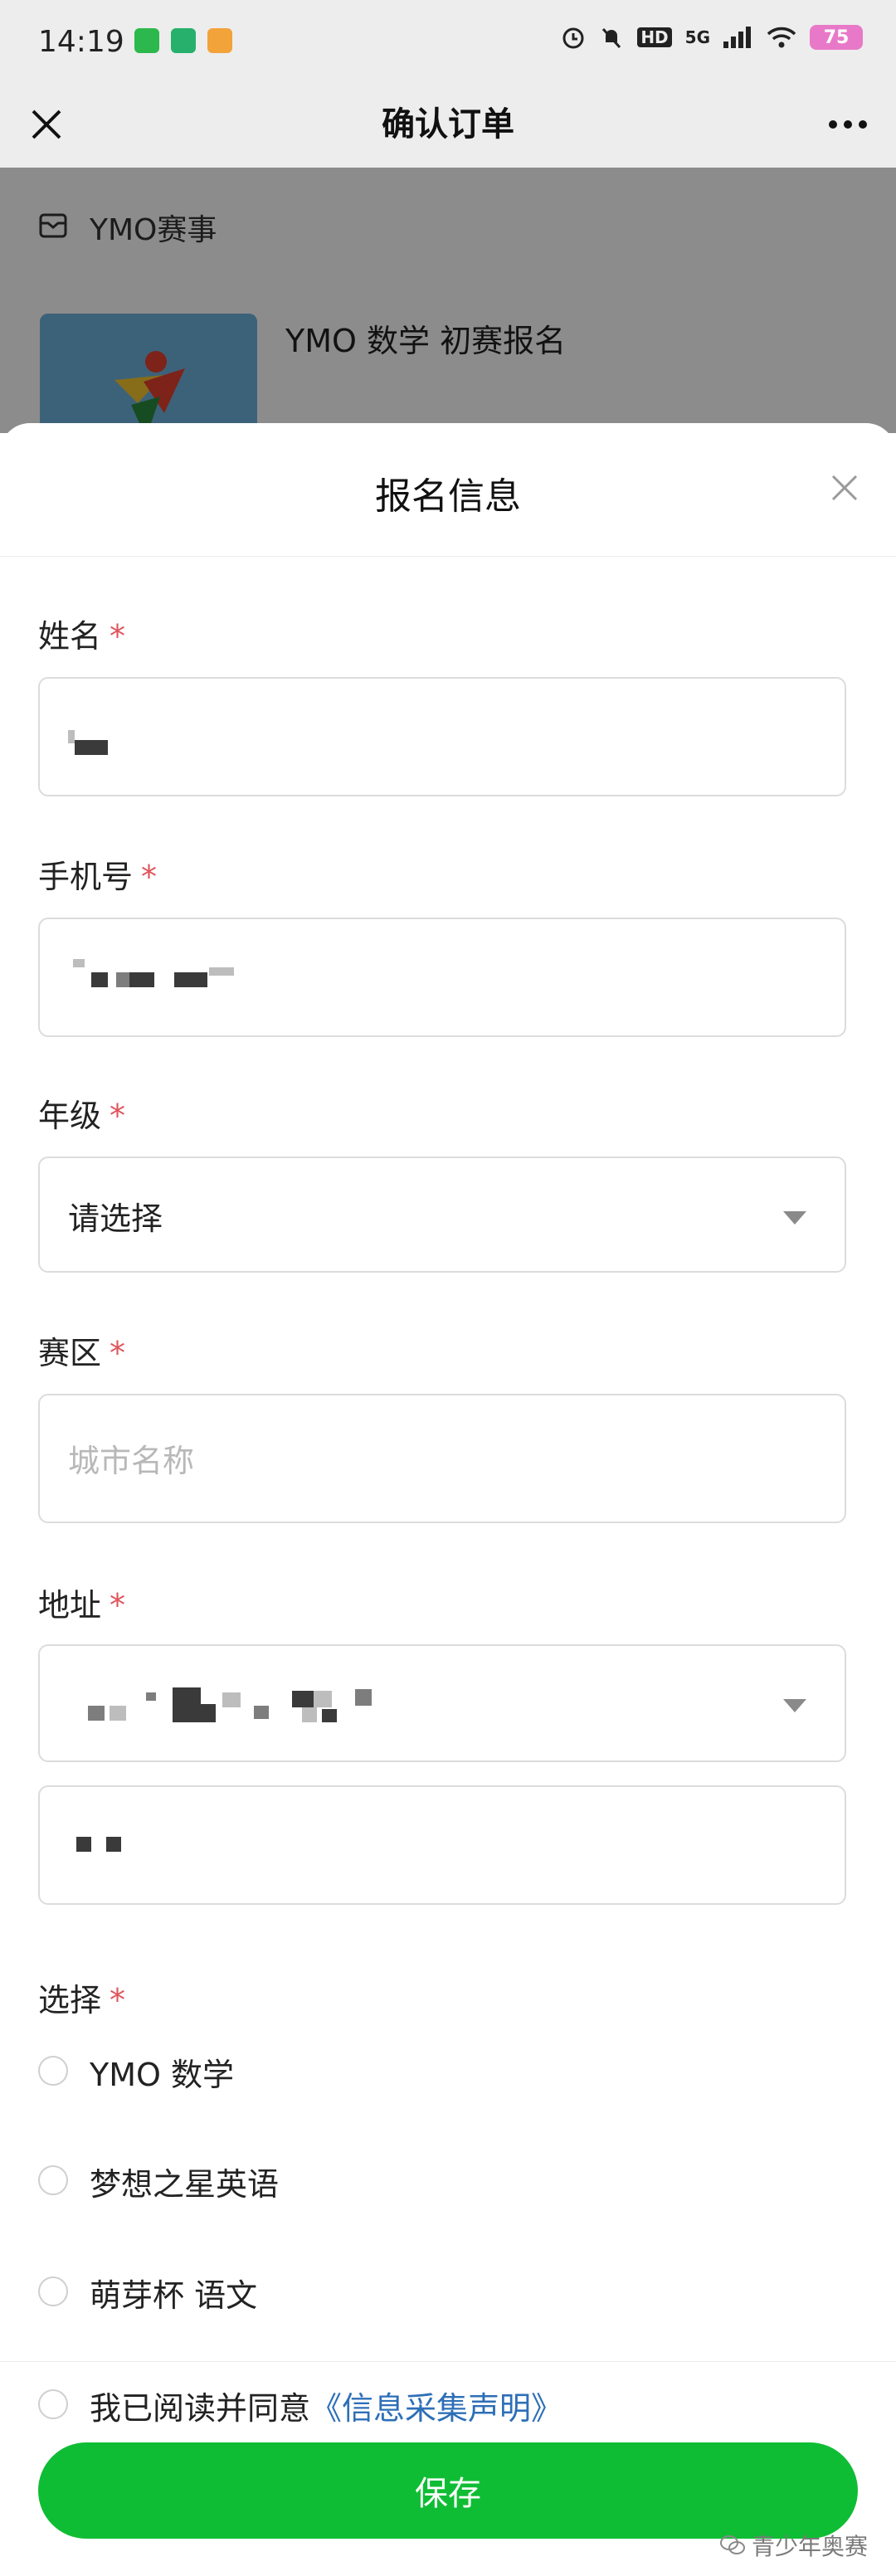  What do you see at coordinates (82, 1605) in the screenshot?
I see `address-label: 地址 *` at bounding box center [82, 1605].